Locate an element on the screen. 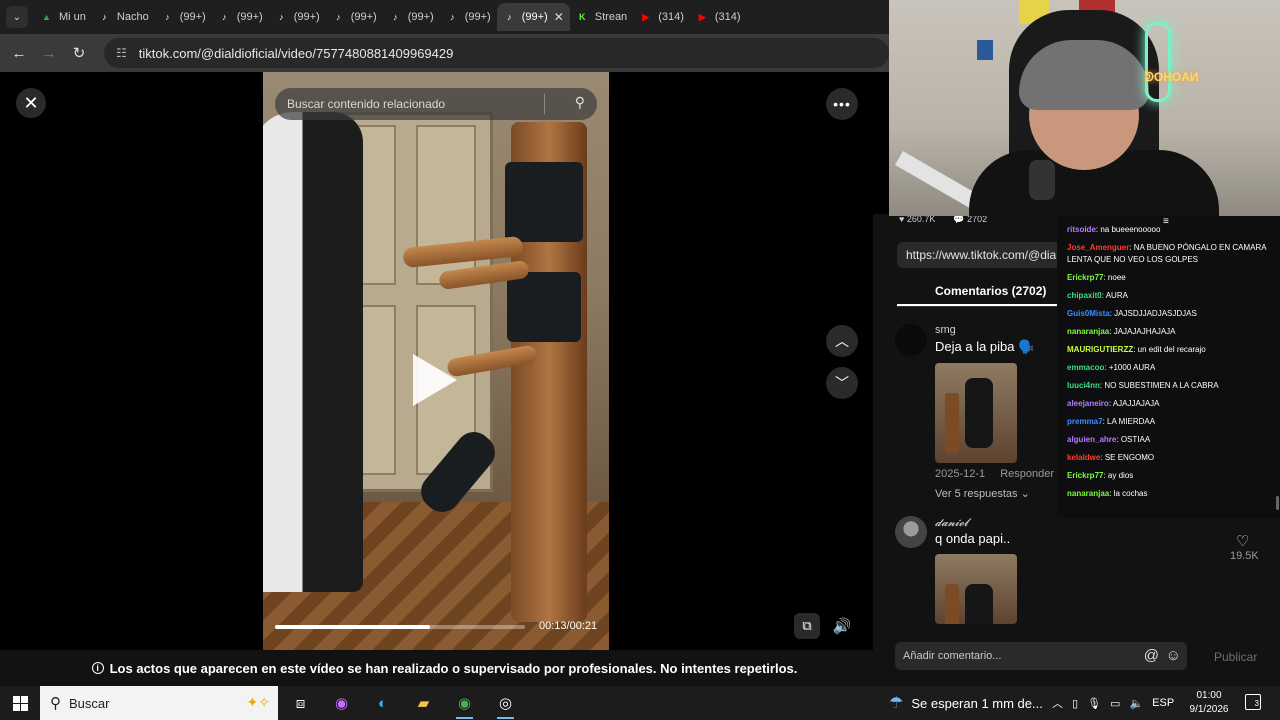 Image resolution: width=1280 pixels, height=720 pixels. play-icon is located at coordinates (435, 380).